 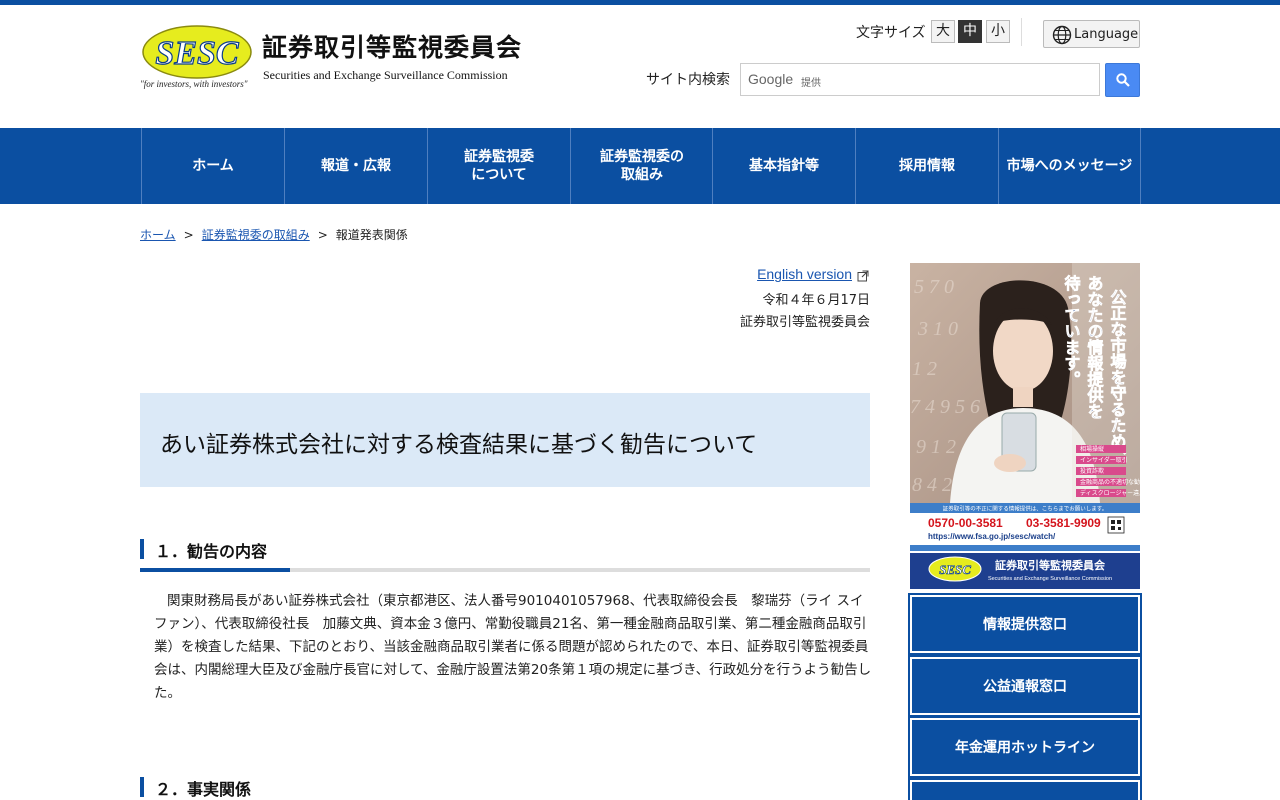 I want to click on logo-text: SESC, so click(x=196, y=53).